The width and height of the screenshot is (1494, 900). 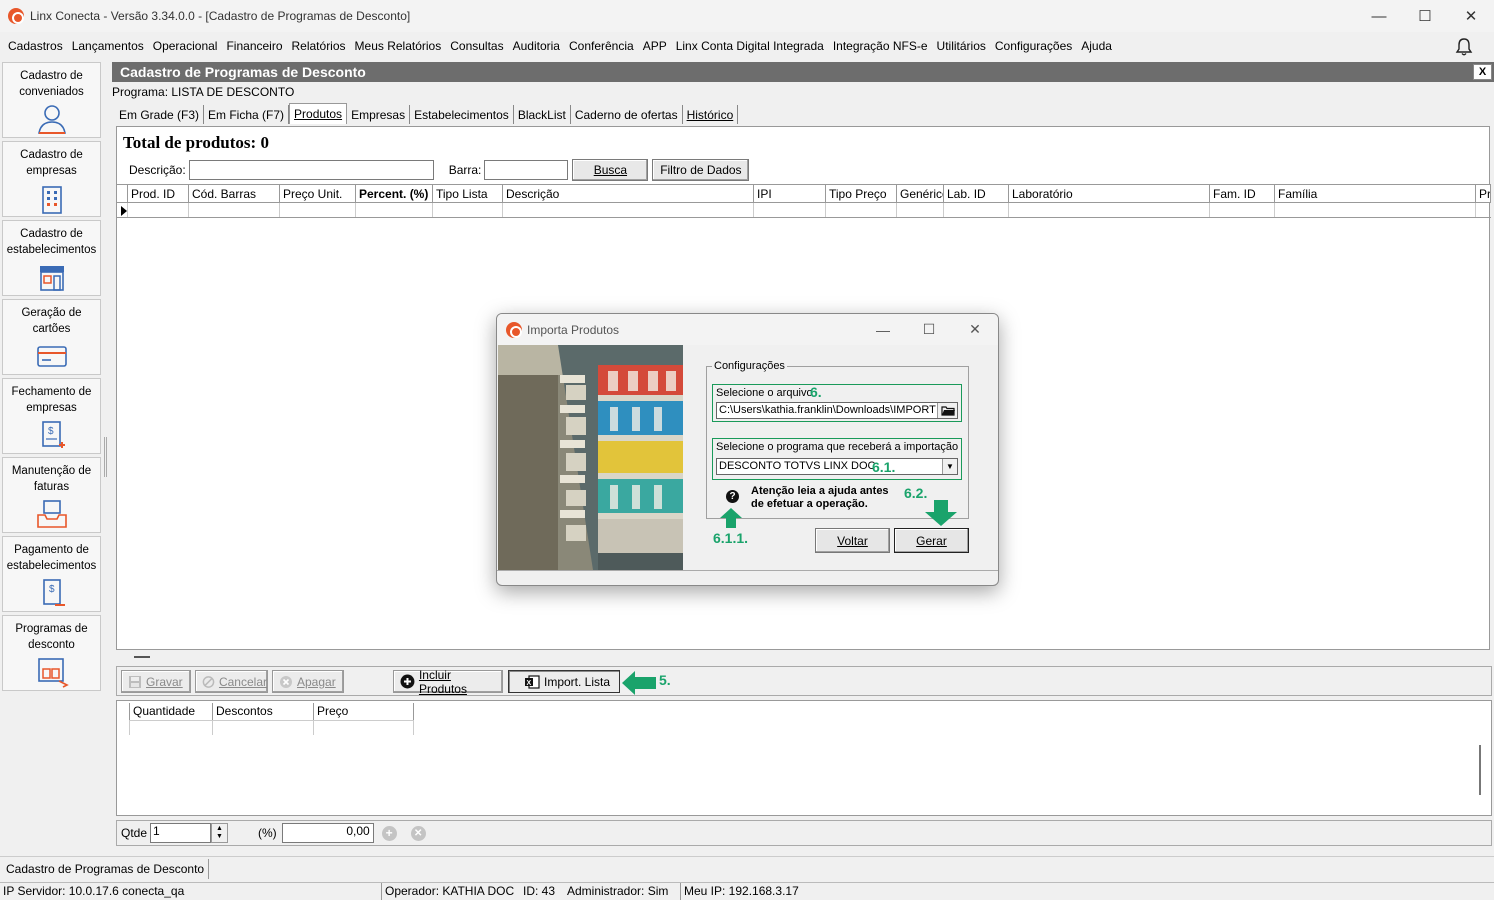 I want to click on col-fam-id: Fam. ID, so click(x=1242, y=193).